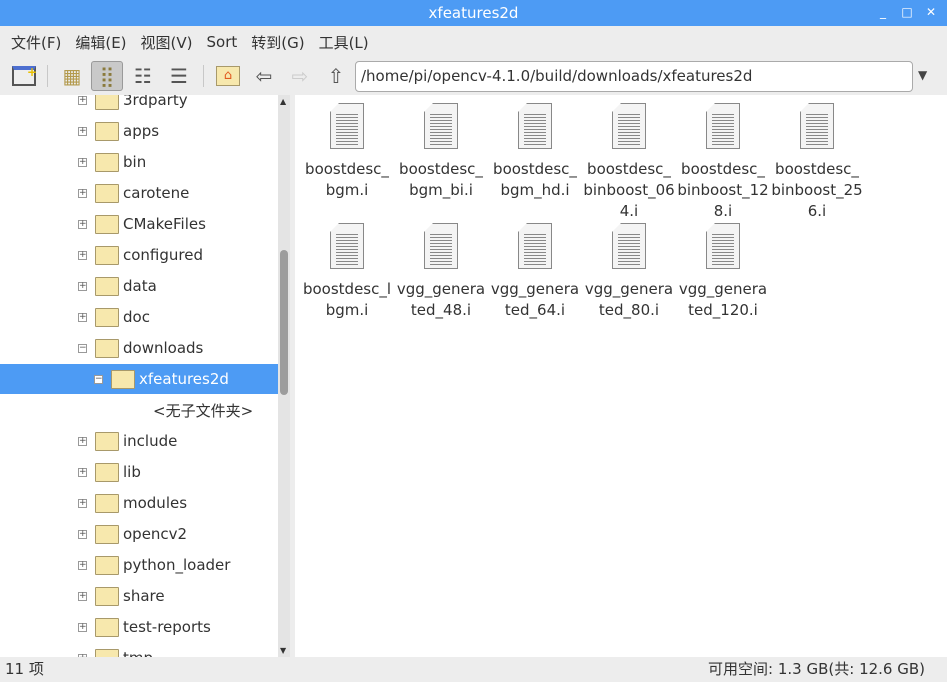 This screenshot has height=682, width=947. Describe the element at coordinates (36, 42) in the screenshot. I see `menu-file: 文件(F)` at that location.